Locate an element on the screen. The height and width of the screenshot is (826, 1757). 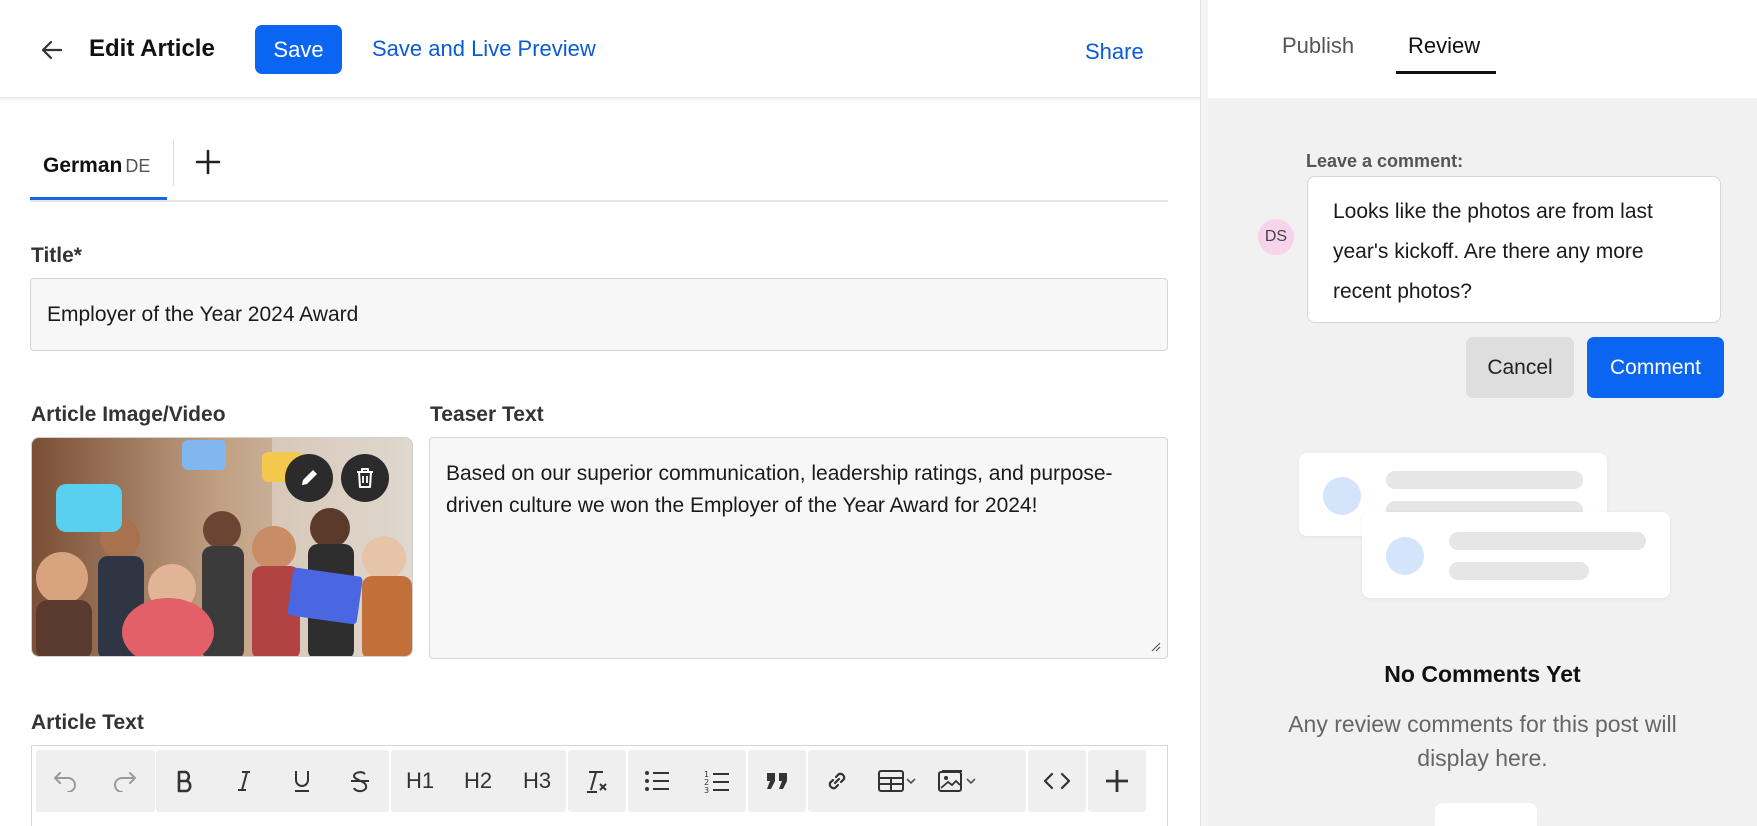
bold-icon is located at coordinates (185, 781).